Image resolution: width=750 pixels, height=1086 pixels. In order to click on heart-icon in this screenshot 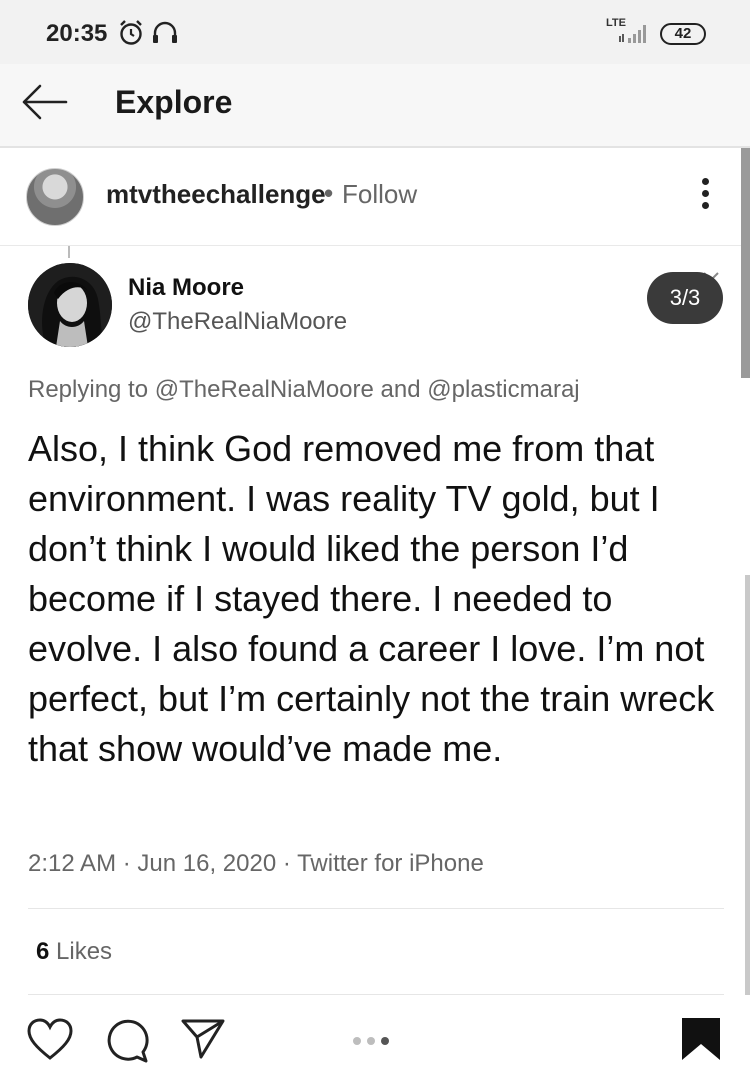, I will do `click(50, 1040)`.